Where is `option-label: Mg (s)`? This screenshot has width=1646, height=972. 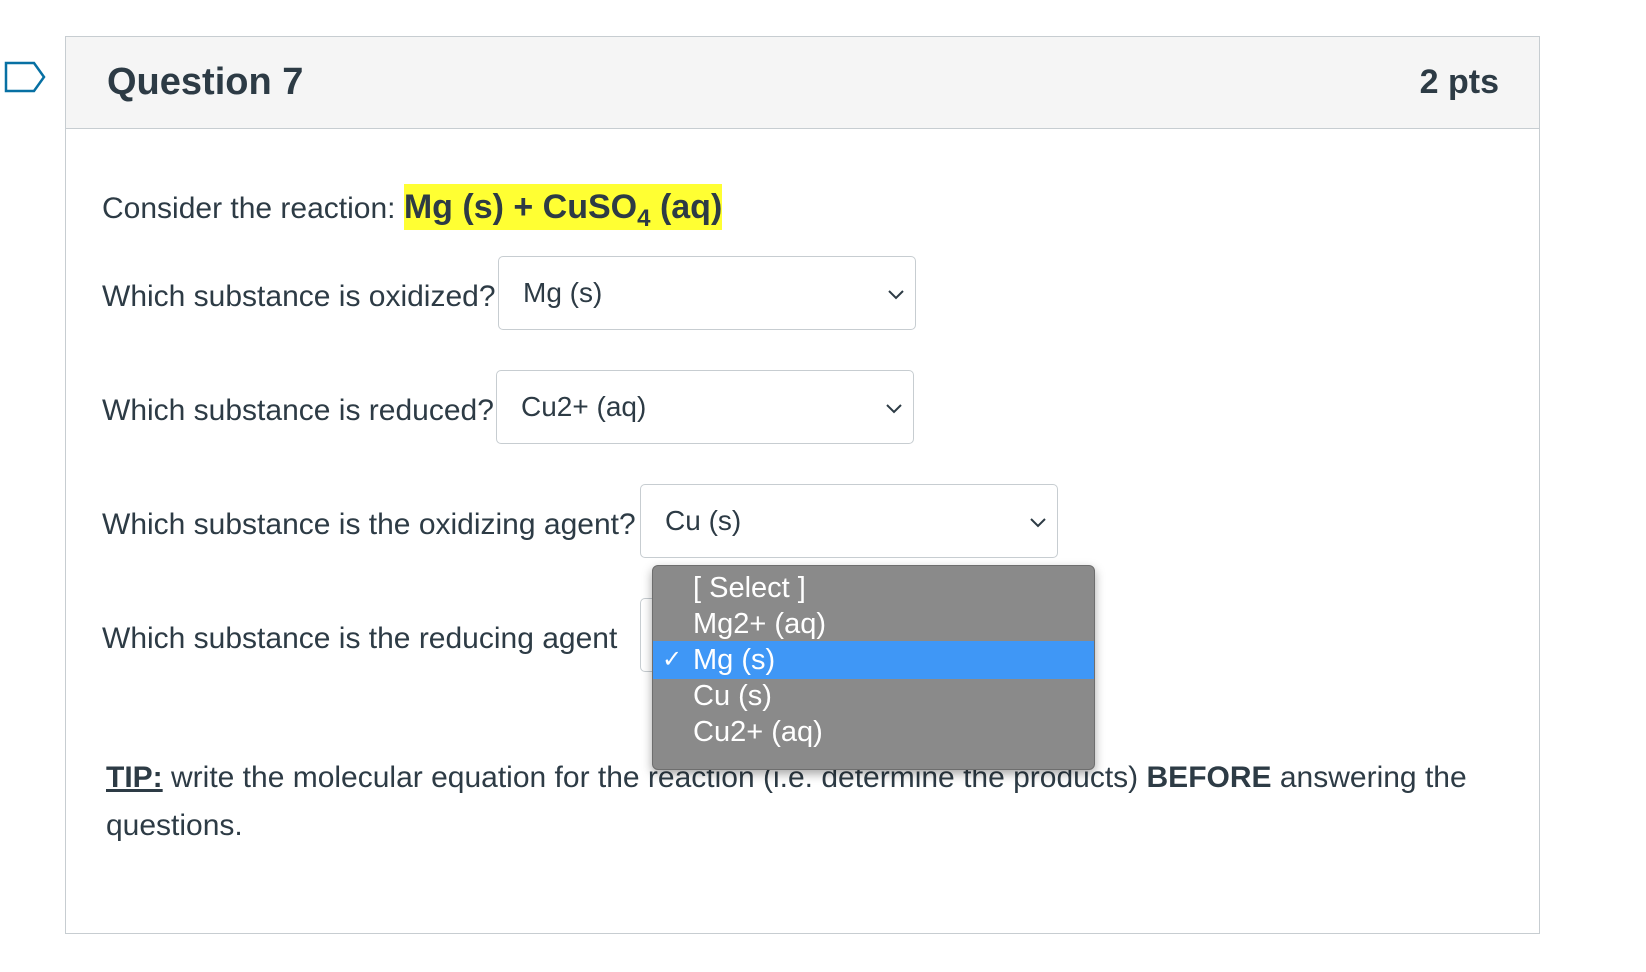 option-label: Mg (s) is located at coordinates (734, 660).